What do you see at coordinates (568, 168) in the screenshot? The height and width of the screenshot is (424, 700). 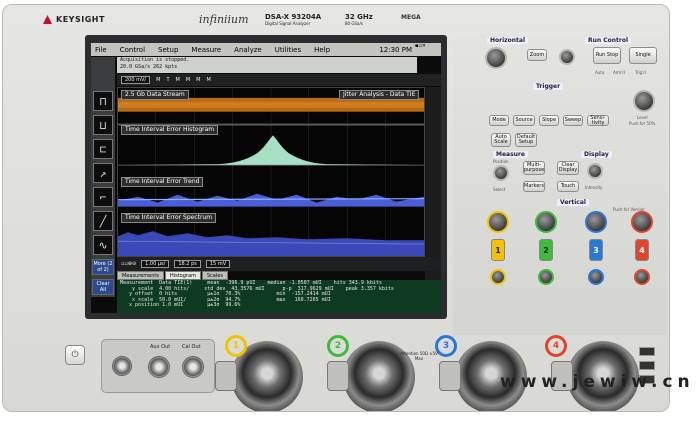 I see `clear-display-button: Clear Display` at bounding box center [568, 168].